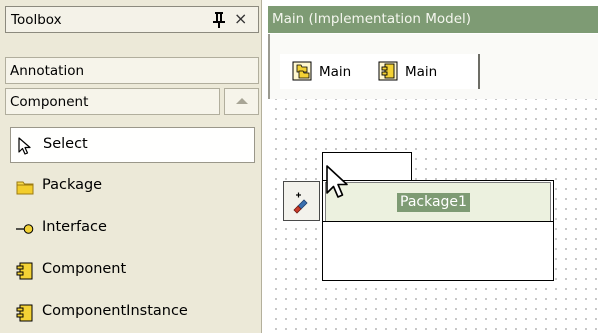  I want to click on tool-label: Select, so click(65, 144).